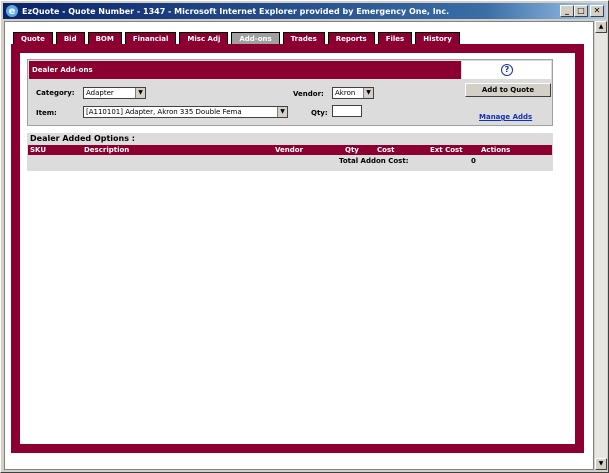  I want to click on help-box: ?, so click(506, 70).